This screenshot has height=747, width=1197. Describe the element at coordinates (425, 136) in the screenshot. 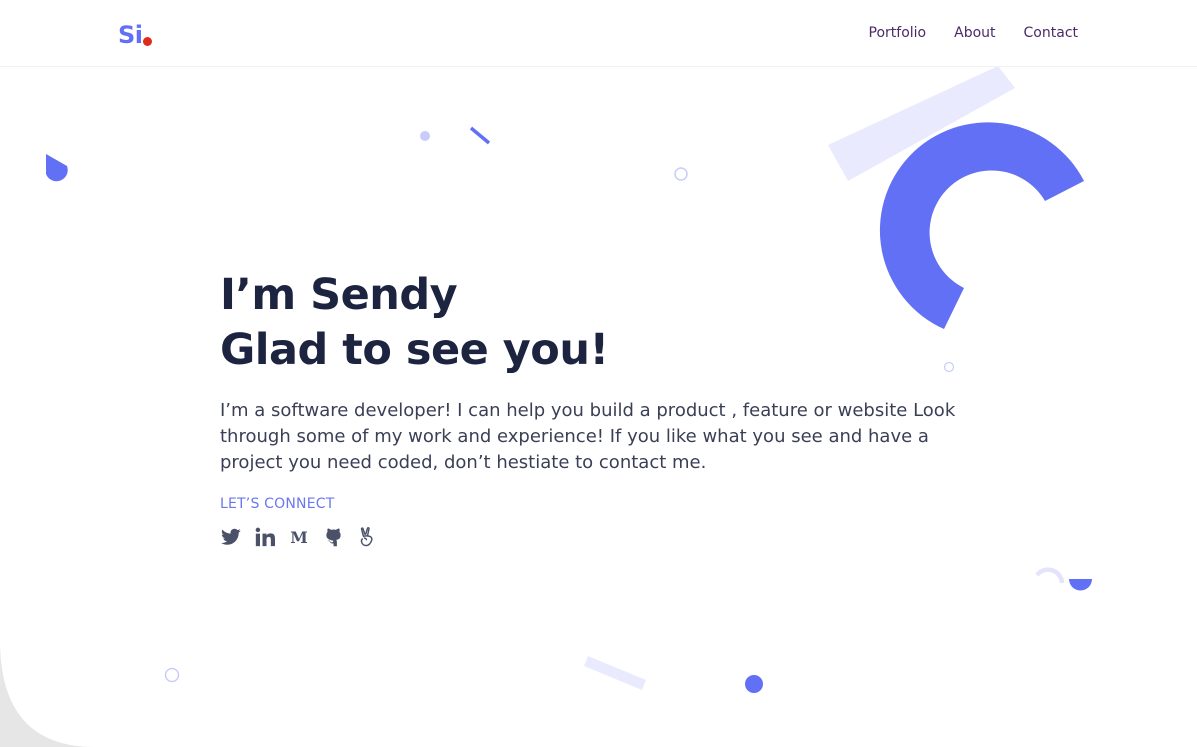

I see `small-dot-shape` at that location.